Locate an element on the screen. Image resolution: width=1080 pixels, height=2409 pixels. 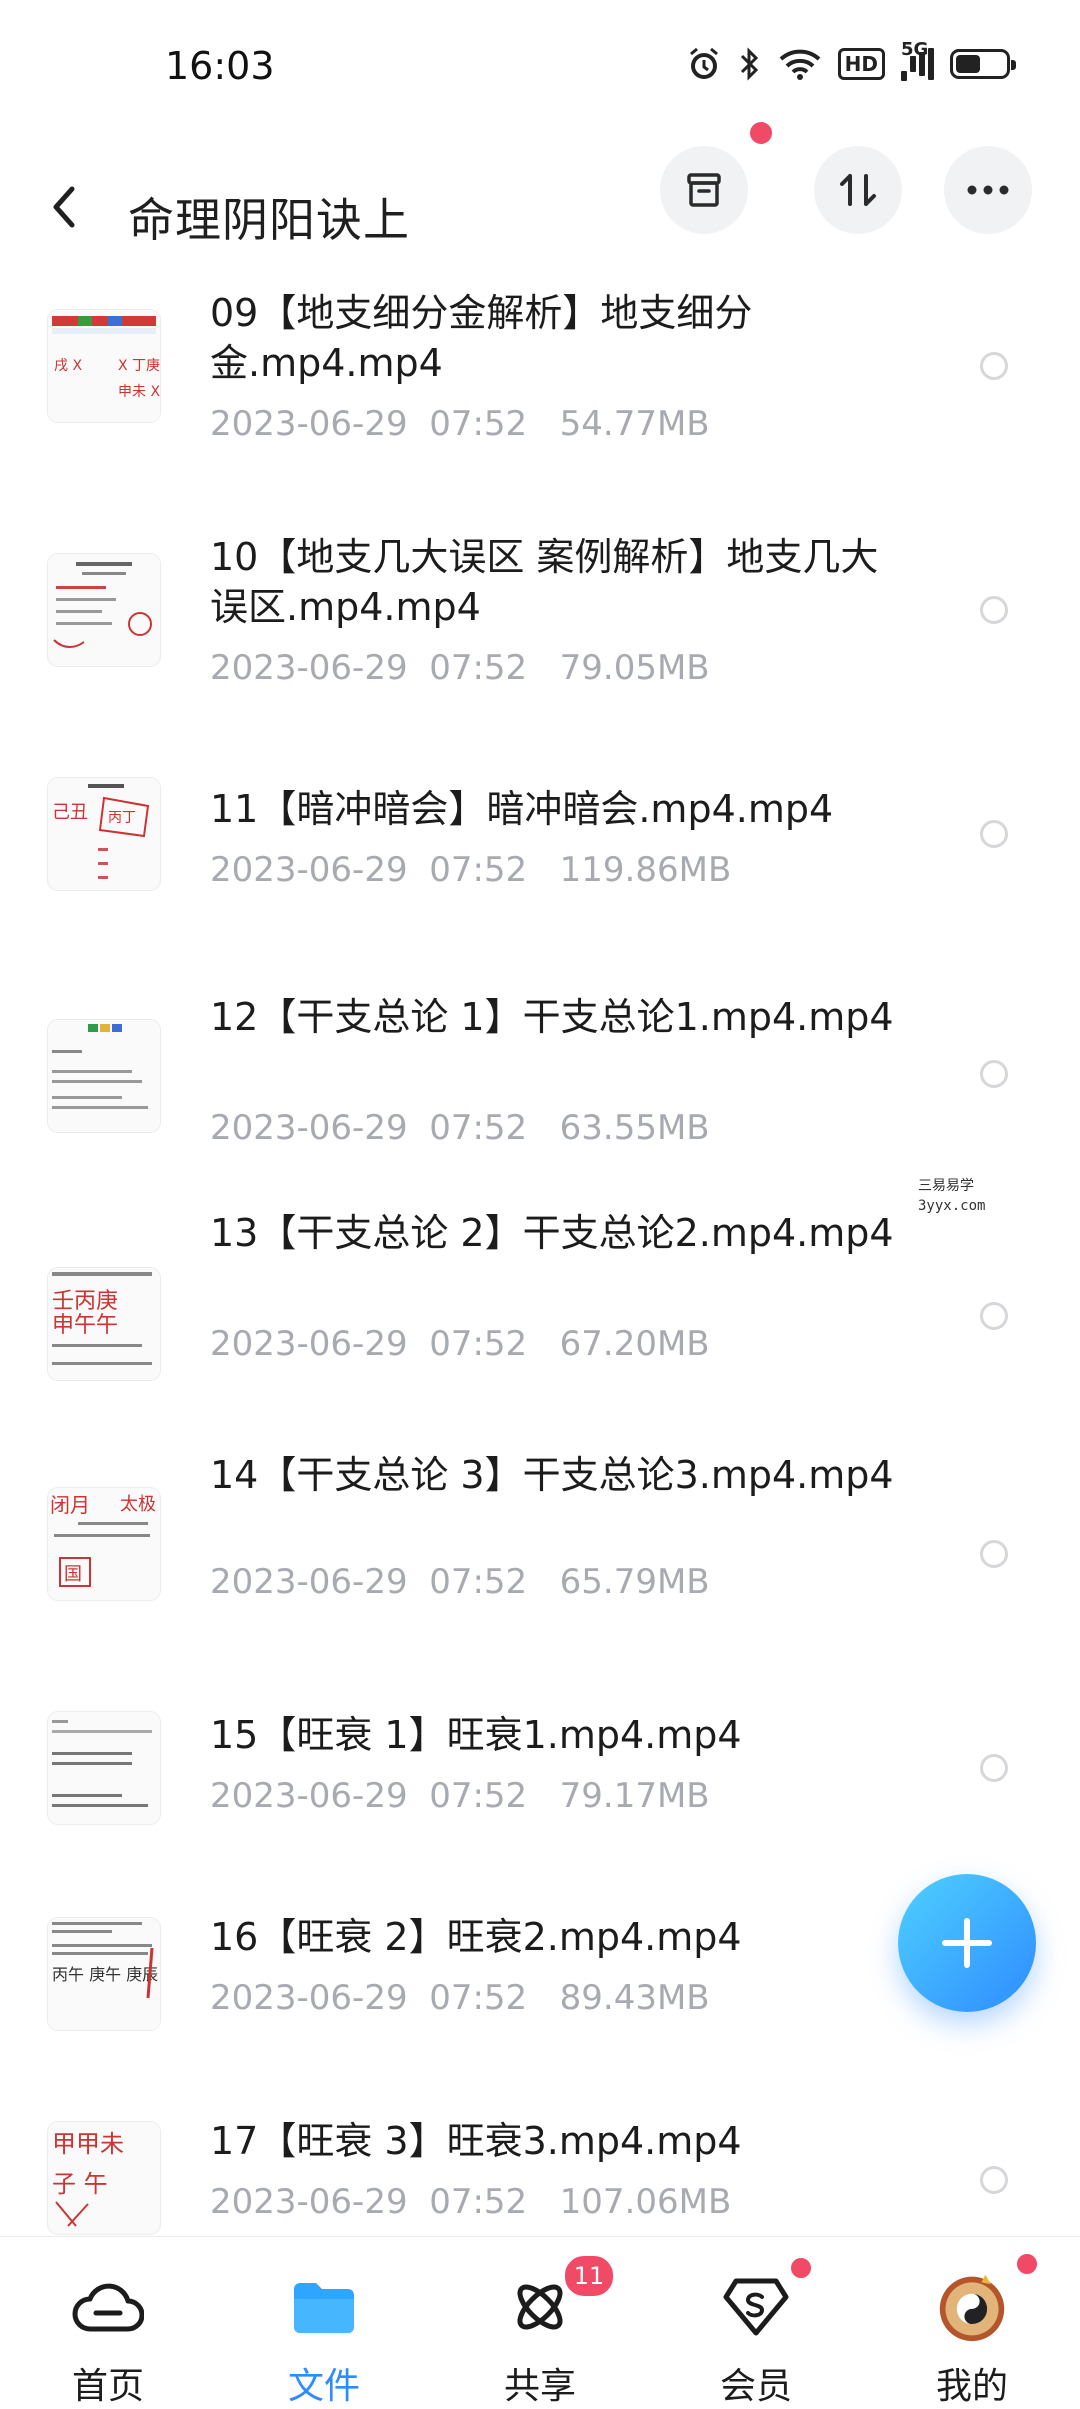
file-meta: 2023-06-29 07:52 89.43MB is located at coordinates (460, 1998).